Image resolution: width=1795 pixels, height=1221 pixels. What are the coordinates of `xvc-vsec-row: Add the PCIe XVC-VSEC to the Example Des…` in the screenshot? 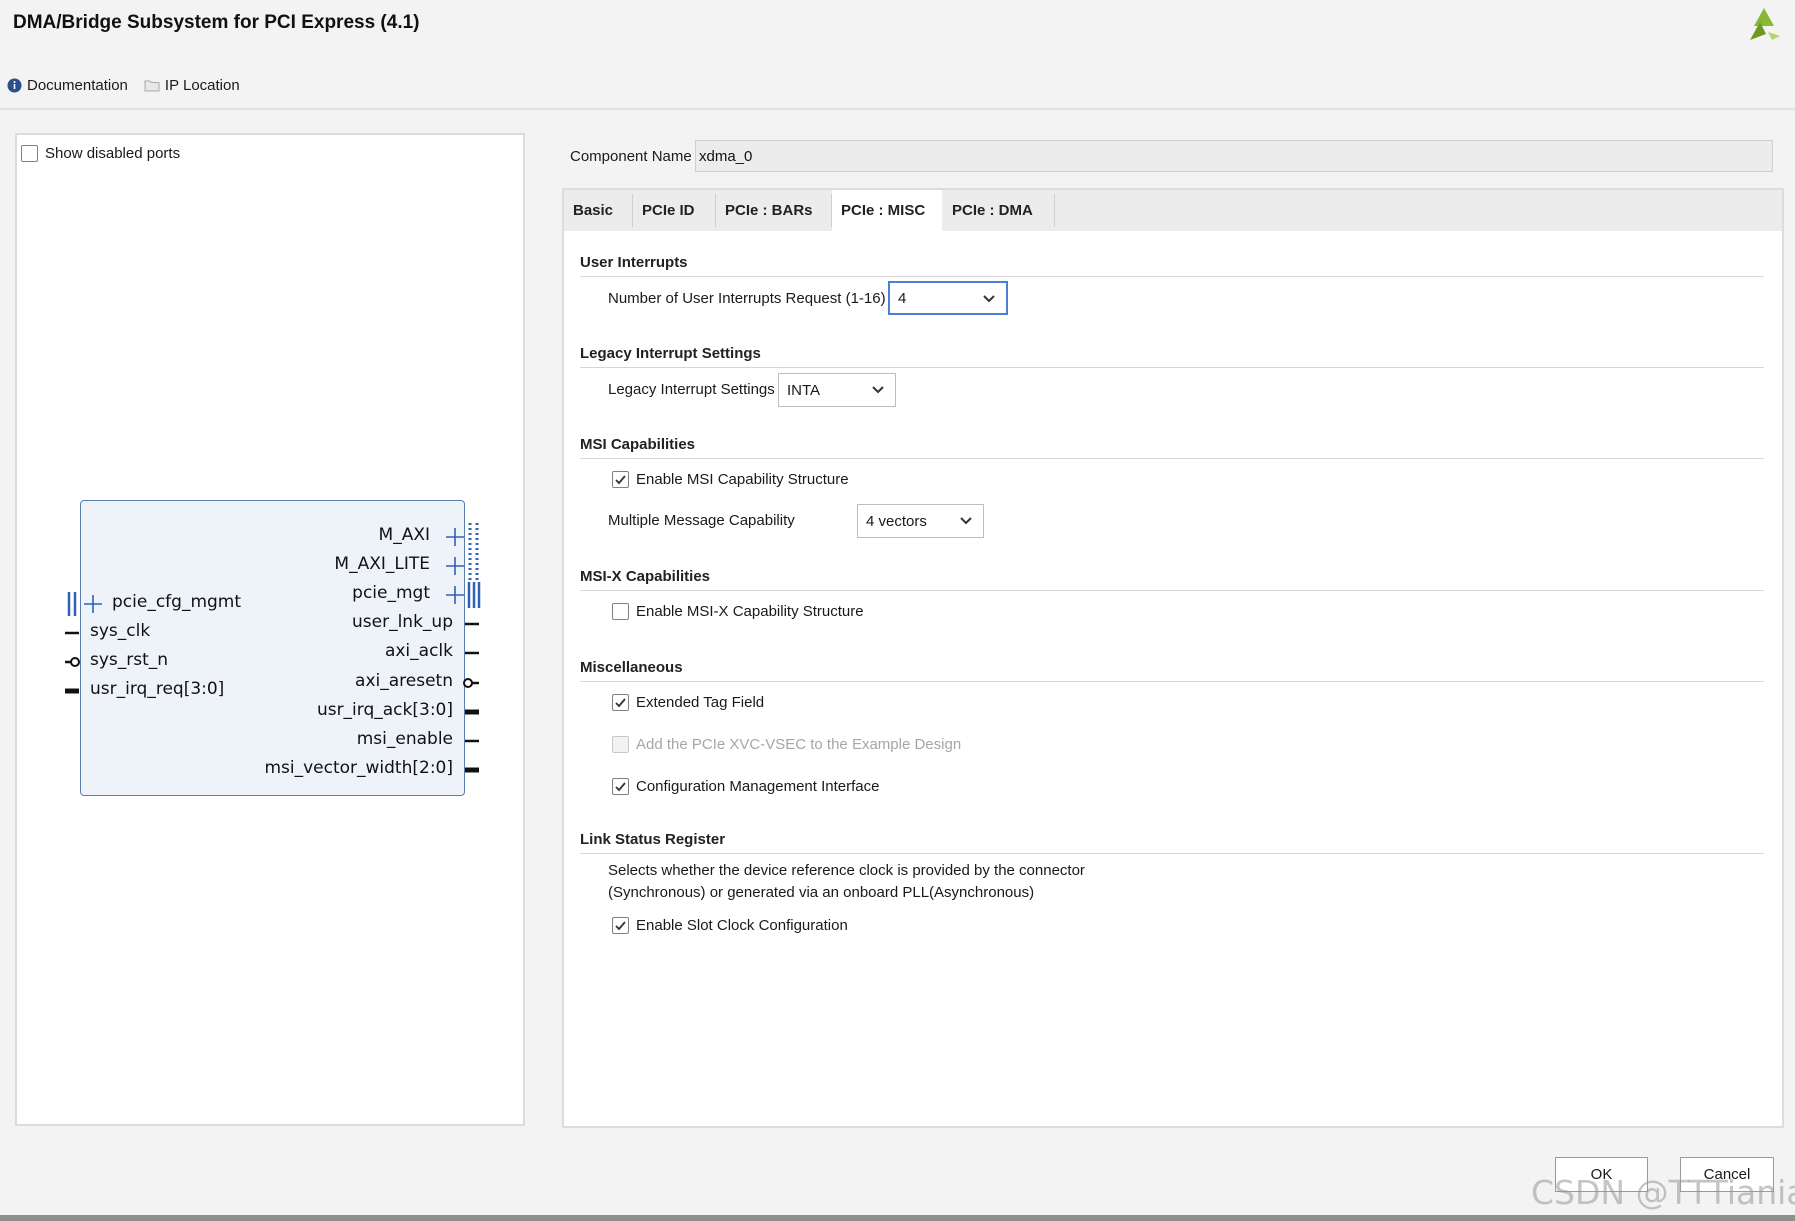 It's located at (786, 744).